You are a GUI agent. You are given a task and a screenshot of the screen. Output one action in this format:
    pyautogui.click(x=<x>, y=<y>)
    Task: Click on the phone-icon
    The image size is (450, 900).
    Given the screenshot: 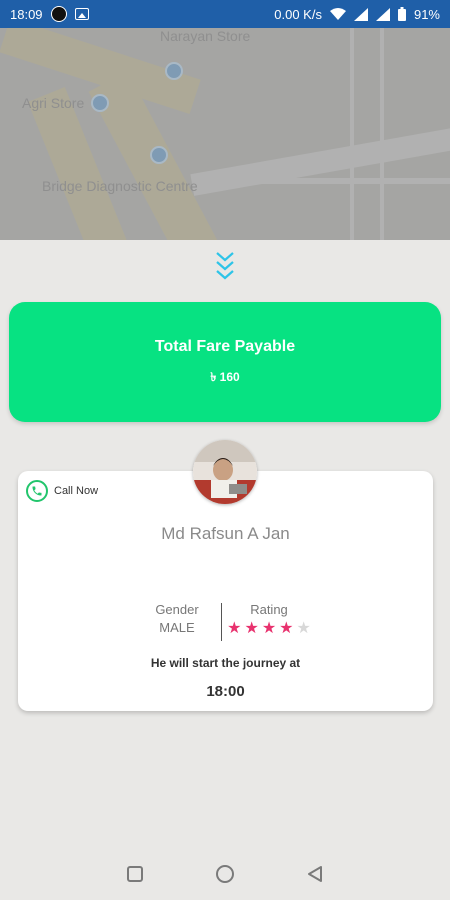 What is the action you would take?
    pyautogui.click(x=37, y=491)
    